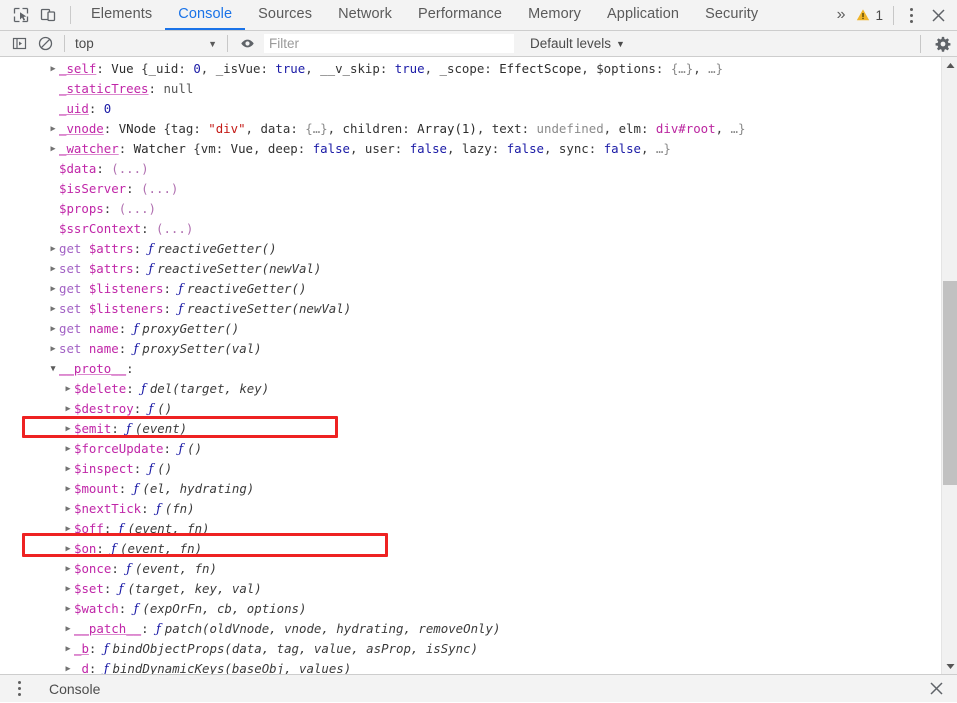 The image size is (957, 703). What do you see at coordinates (943, 44) in the screenshot?
I see `gear-icon` at bounding box center [943, 44].